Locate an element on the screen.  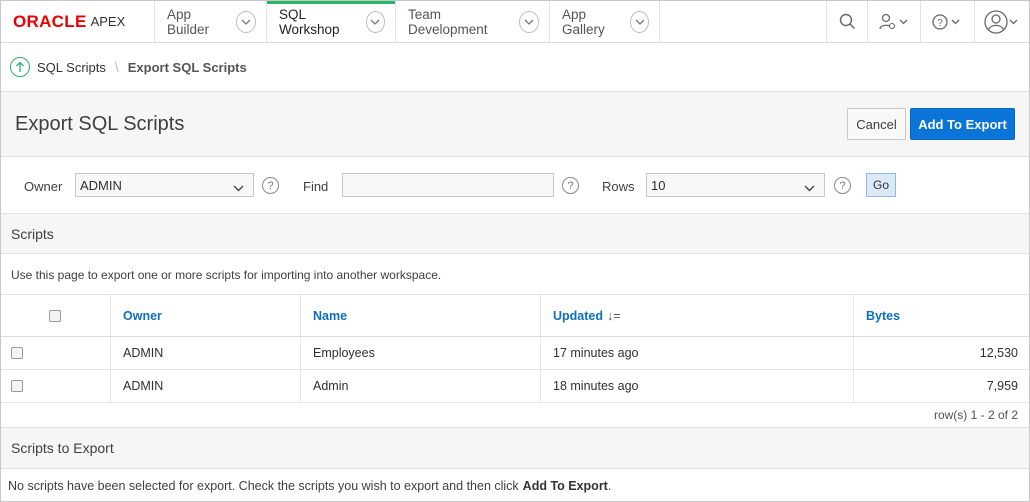
column-header-owner: Owner is located at coordinates (206, 315).